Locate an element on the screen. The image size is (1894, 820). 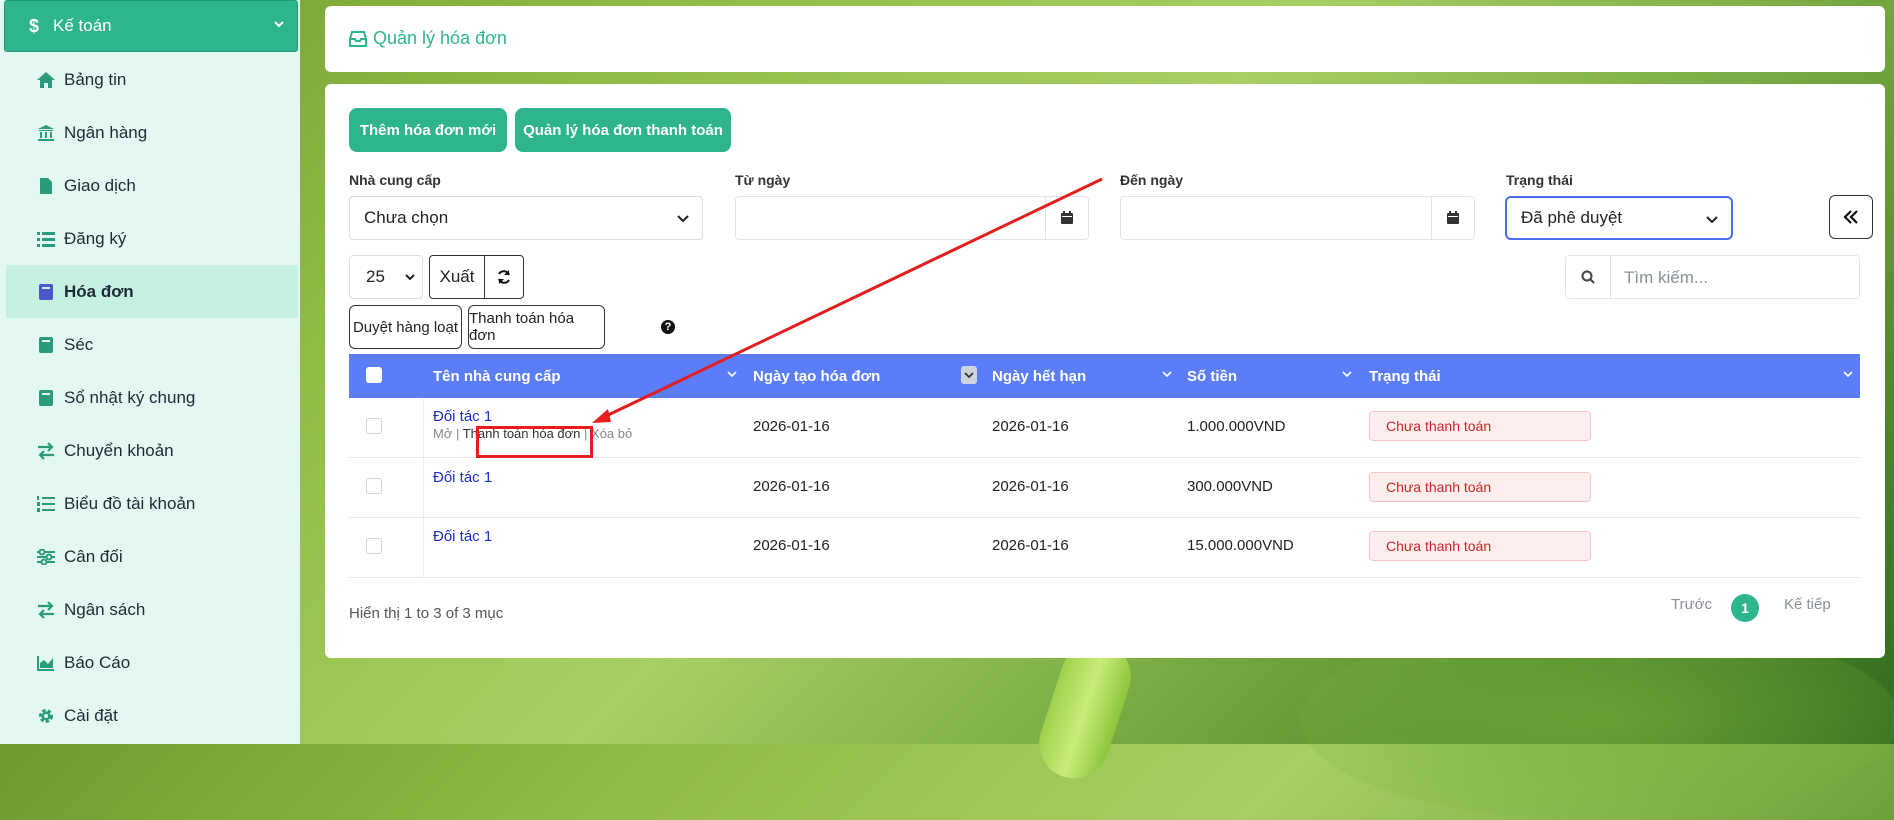
help-icon: ? is located at coordinates (668, 327).